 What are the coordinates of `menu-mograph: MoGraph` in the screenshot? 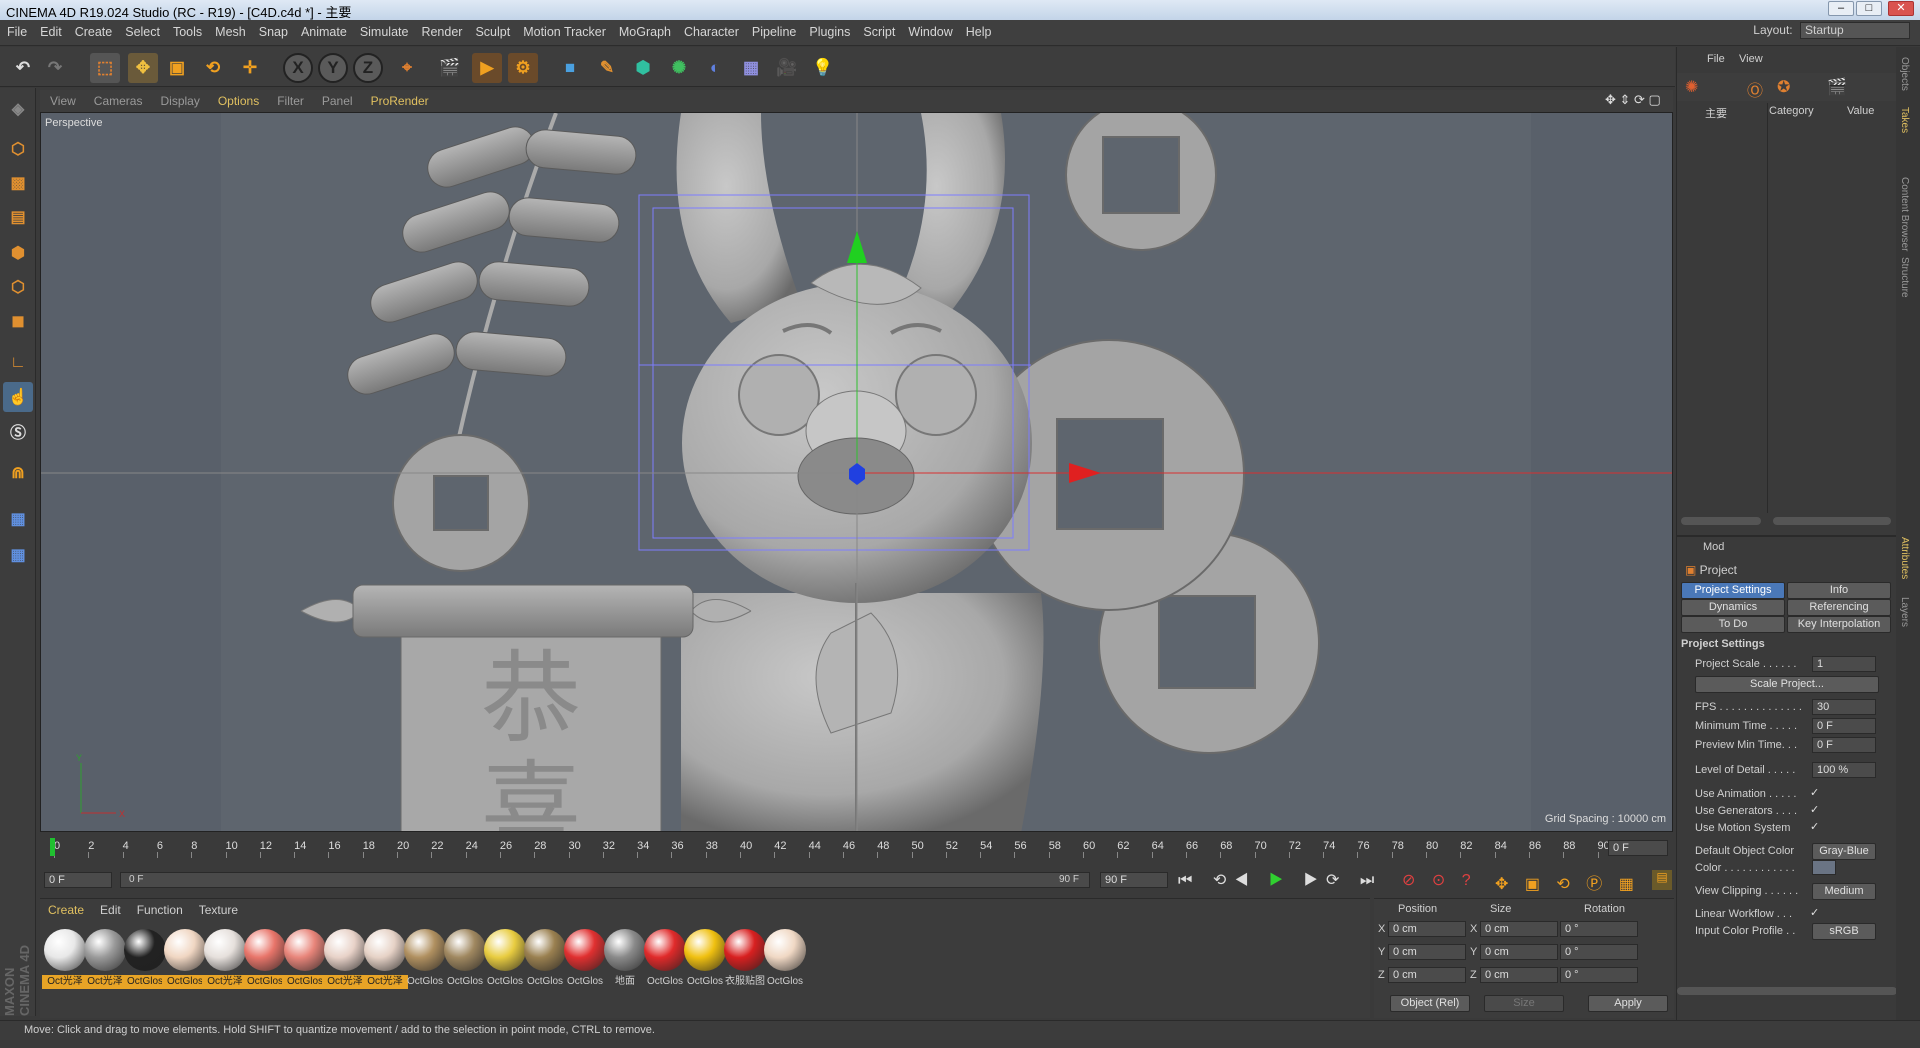 It's located at (644, 29).